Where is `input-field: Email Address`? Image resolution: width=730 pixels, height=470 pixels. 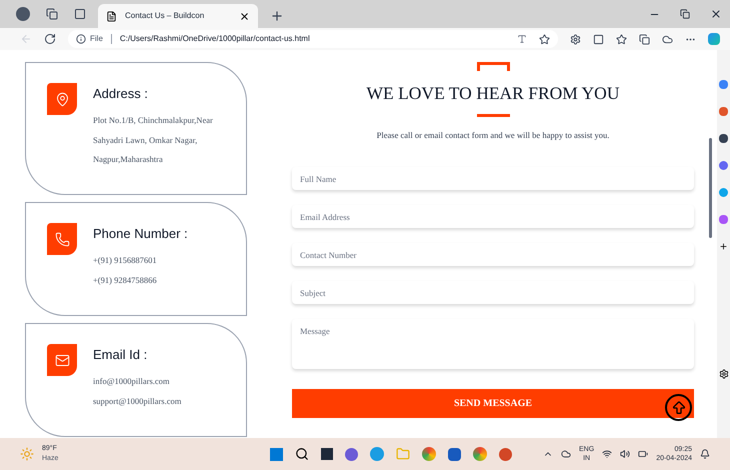 input-field: Email Address is located at coordinates (493, 216).